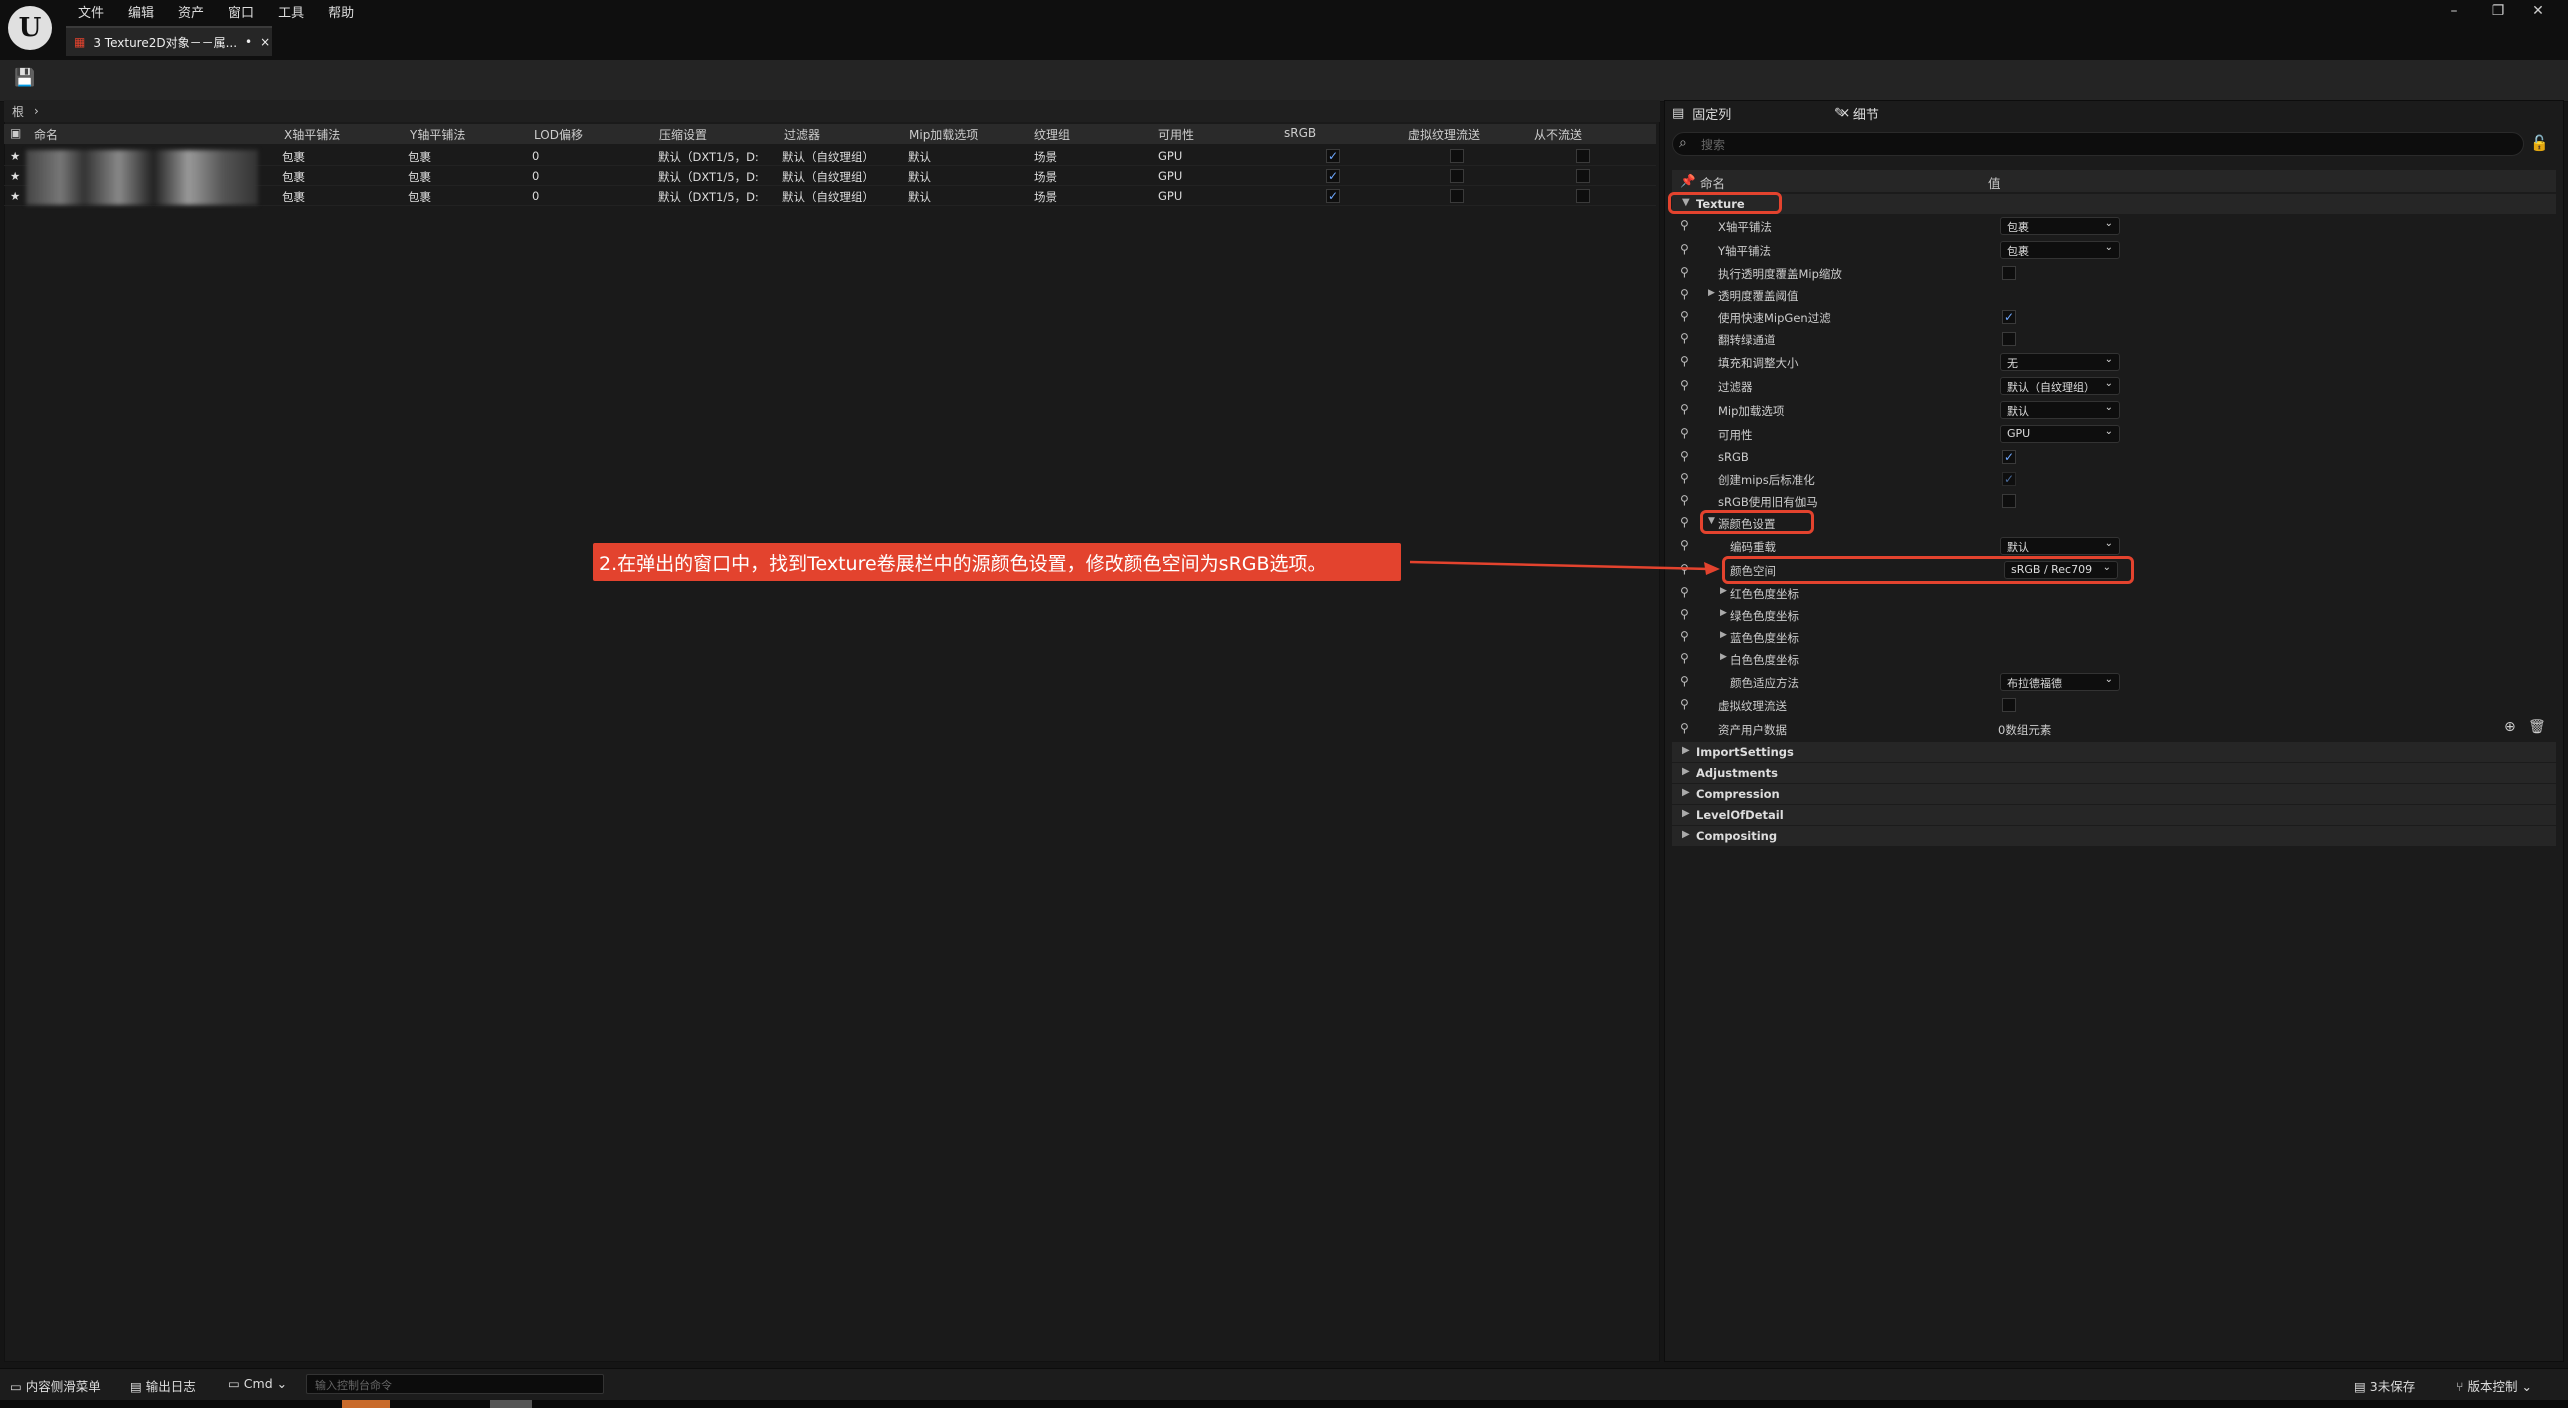  Describe the element at coordinates (2098, 144) in the screenshot. I see `search-input: ⌕ 搜索` at that location.